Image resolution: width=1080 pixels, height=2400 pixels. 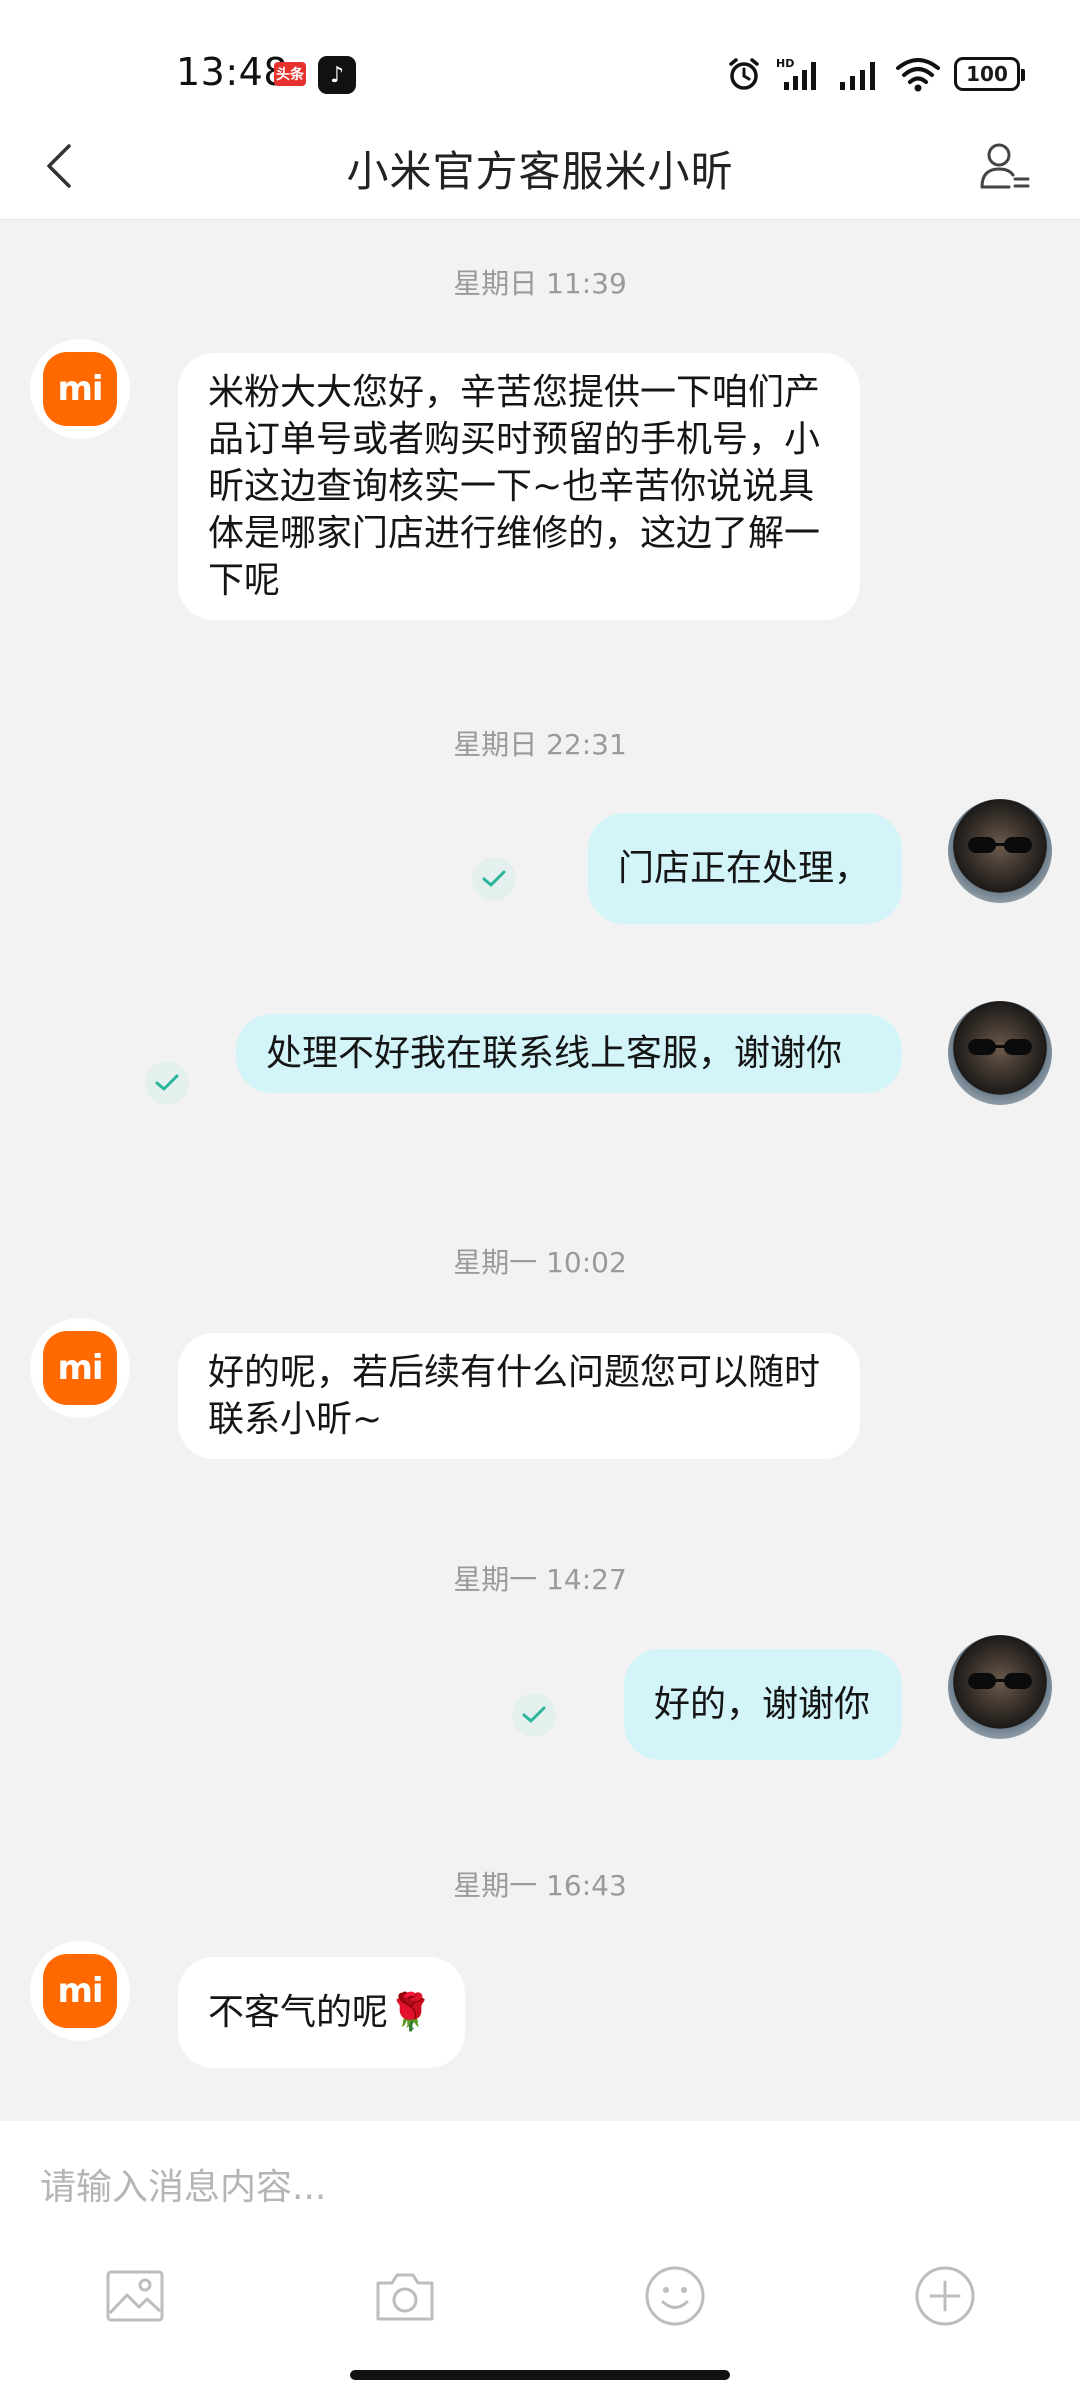 I want to click on status-icons: HD 100, so click(x=875, y=74).